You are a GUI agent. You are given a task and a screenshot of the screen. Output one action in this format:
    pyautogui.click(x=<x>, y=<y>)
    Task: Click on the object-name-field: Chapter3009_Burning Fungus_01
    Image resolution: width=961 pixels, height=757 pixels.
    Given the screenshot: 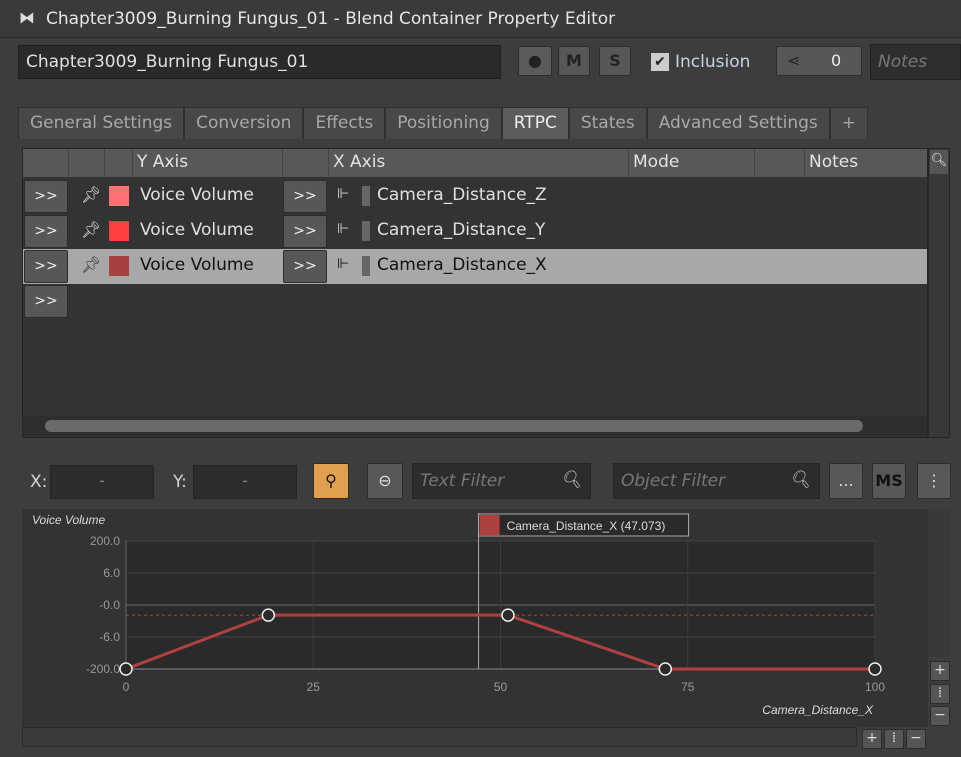 What is the action you would take?
    pyautogui.click(x=259, y=62)
    